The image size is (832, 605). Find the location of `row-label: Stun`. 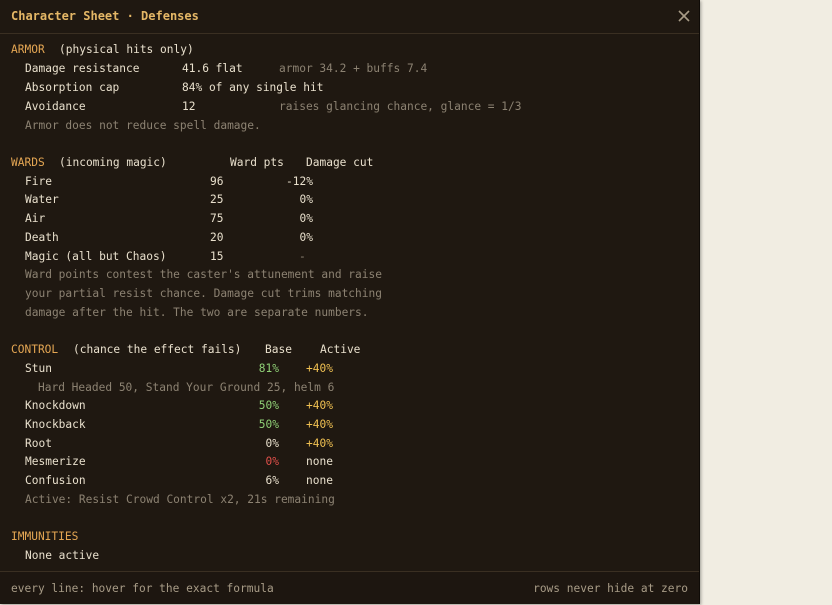

row-label: Stun is located at coordinates (38, 368).